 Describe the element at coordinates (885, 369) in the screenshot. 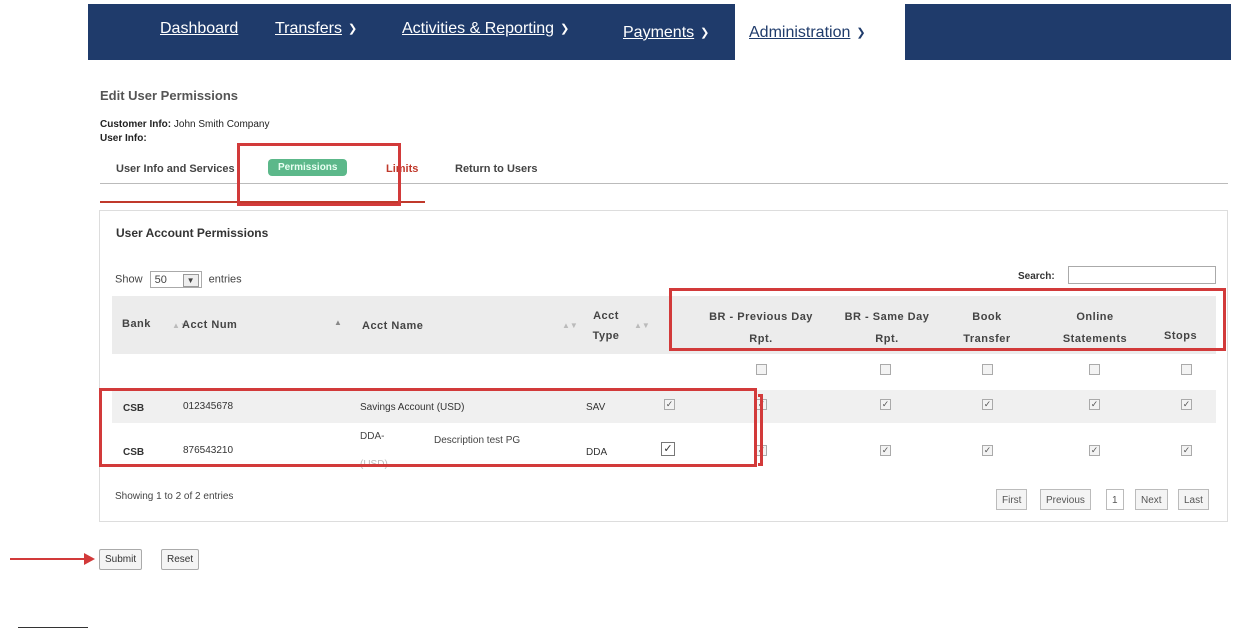

I see `select-all-br-same-checkbox` at that location.